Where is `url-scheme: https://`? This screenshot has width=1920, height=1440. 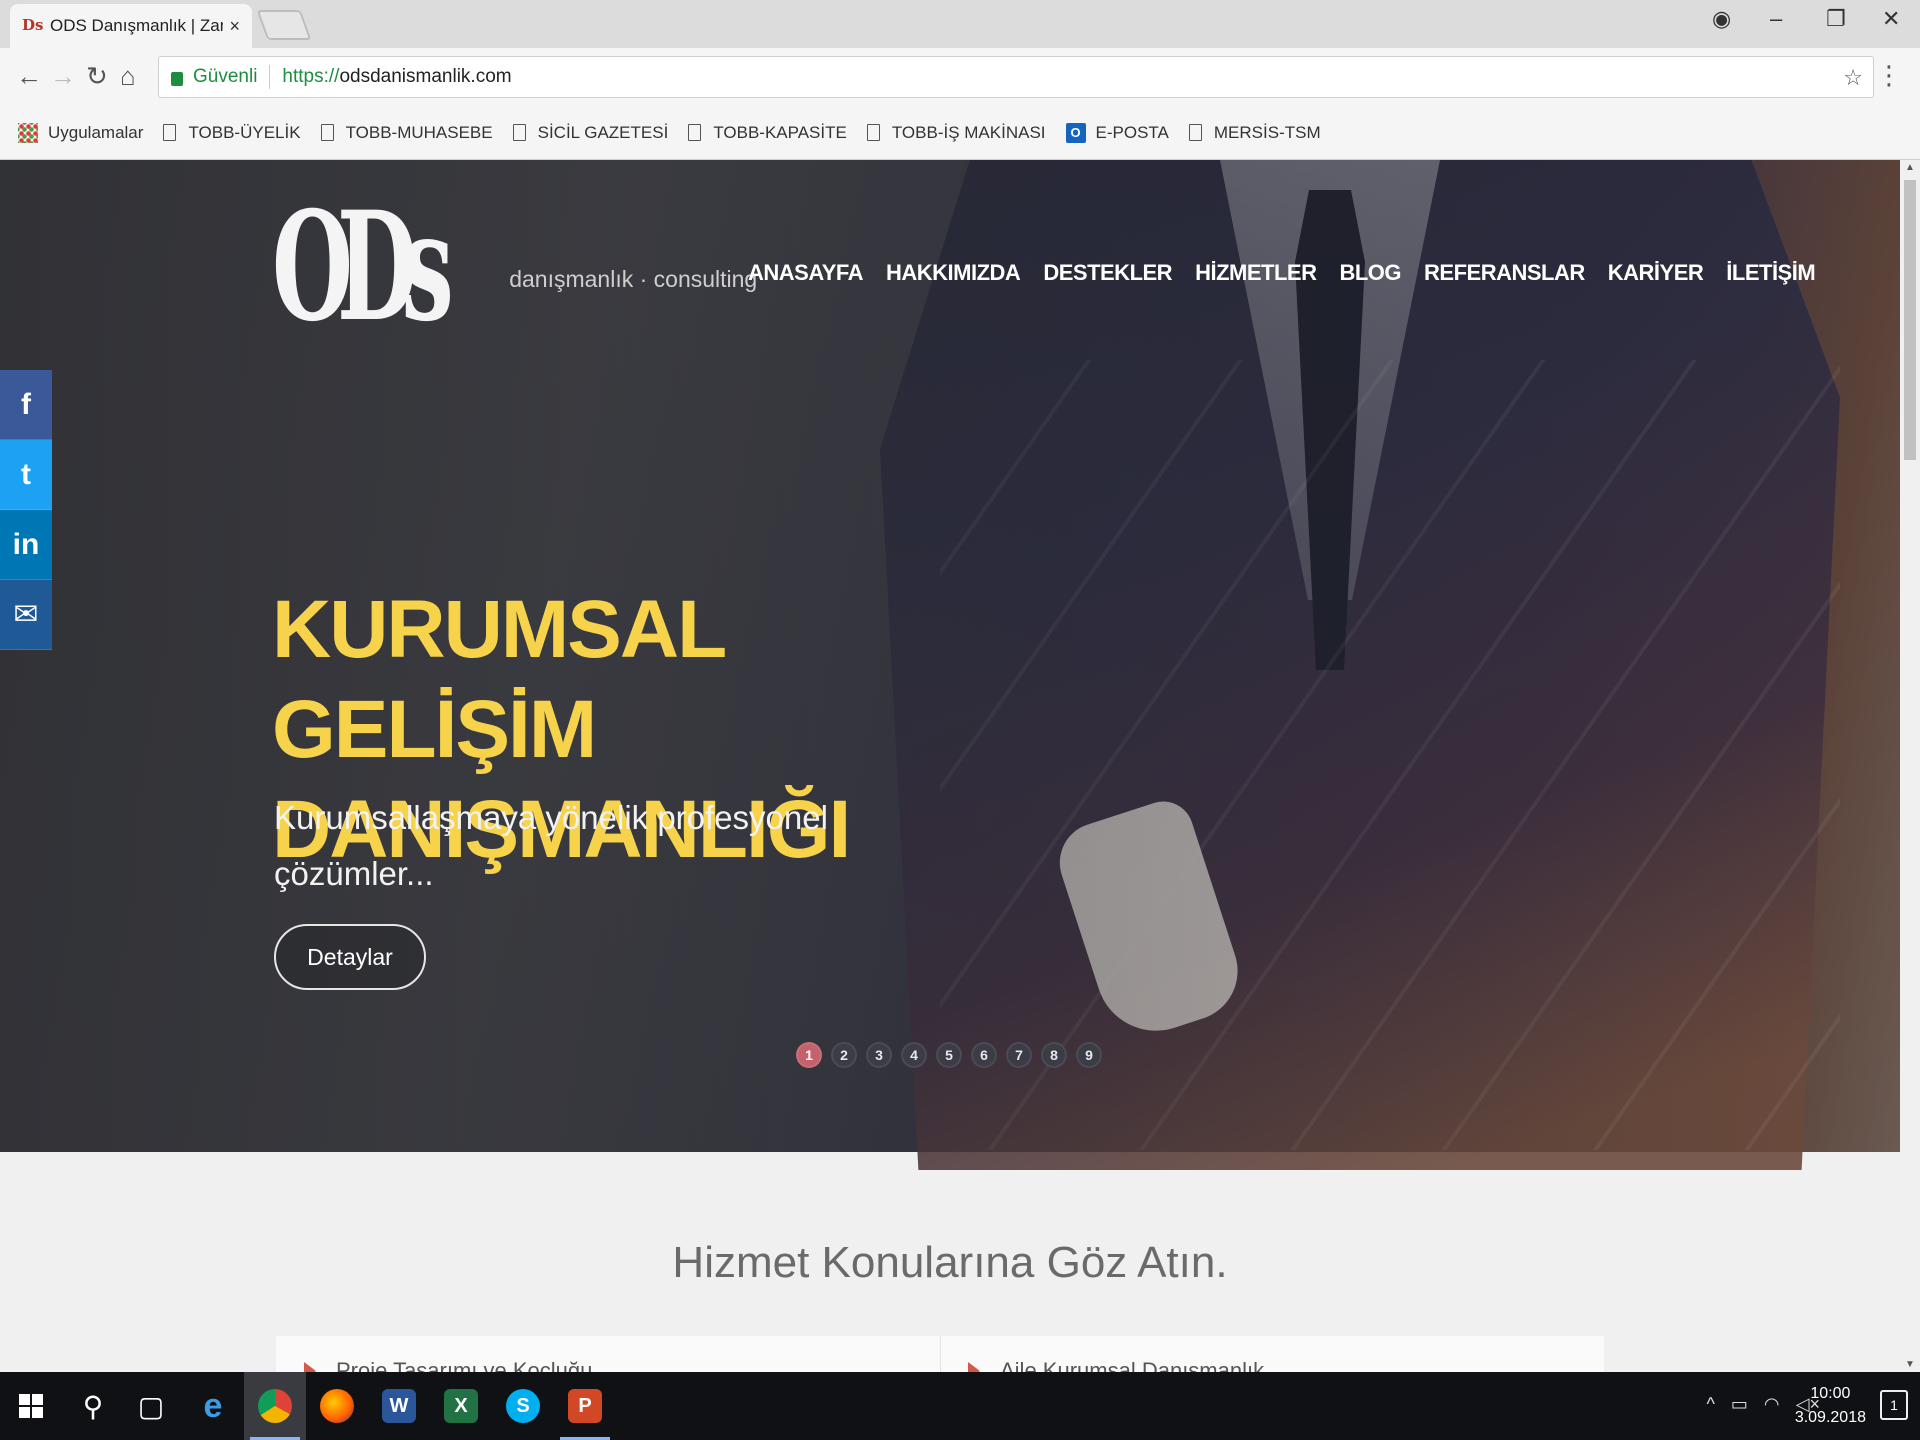 url-scheme: https:// is located at coordinates (311, 76).